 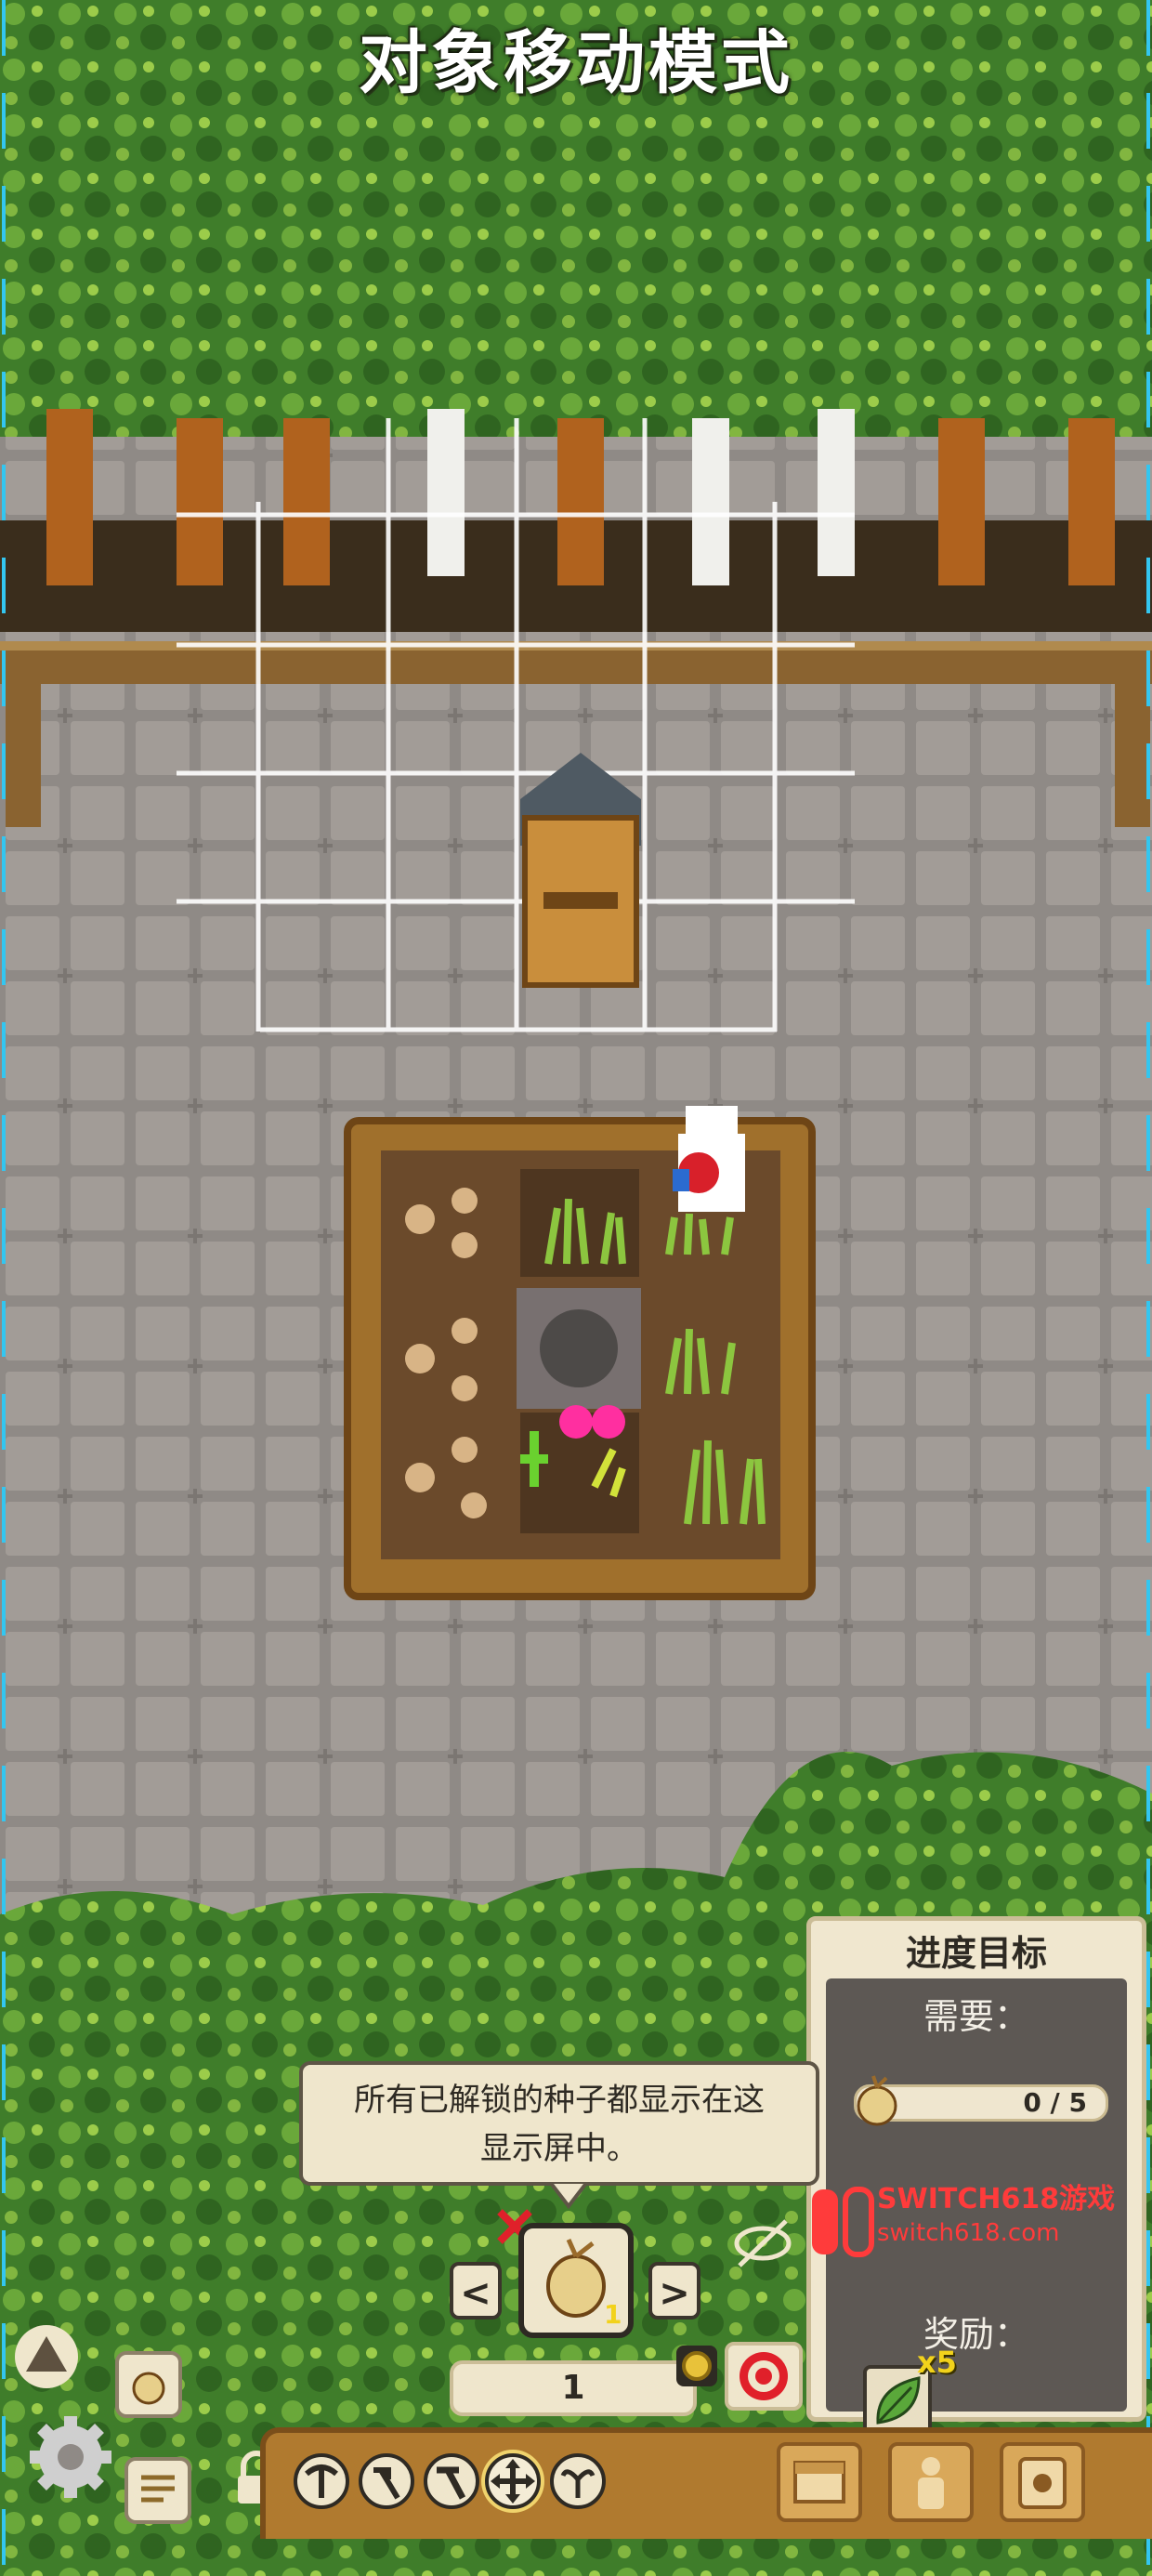 What do you see at coordinates (877, 2100) in the screenshot?
I see `seed-pouch-icon` at bounding box center [877, 2100].